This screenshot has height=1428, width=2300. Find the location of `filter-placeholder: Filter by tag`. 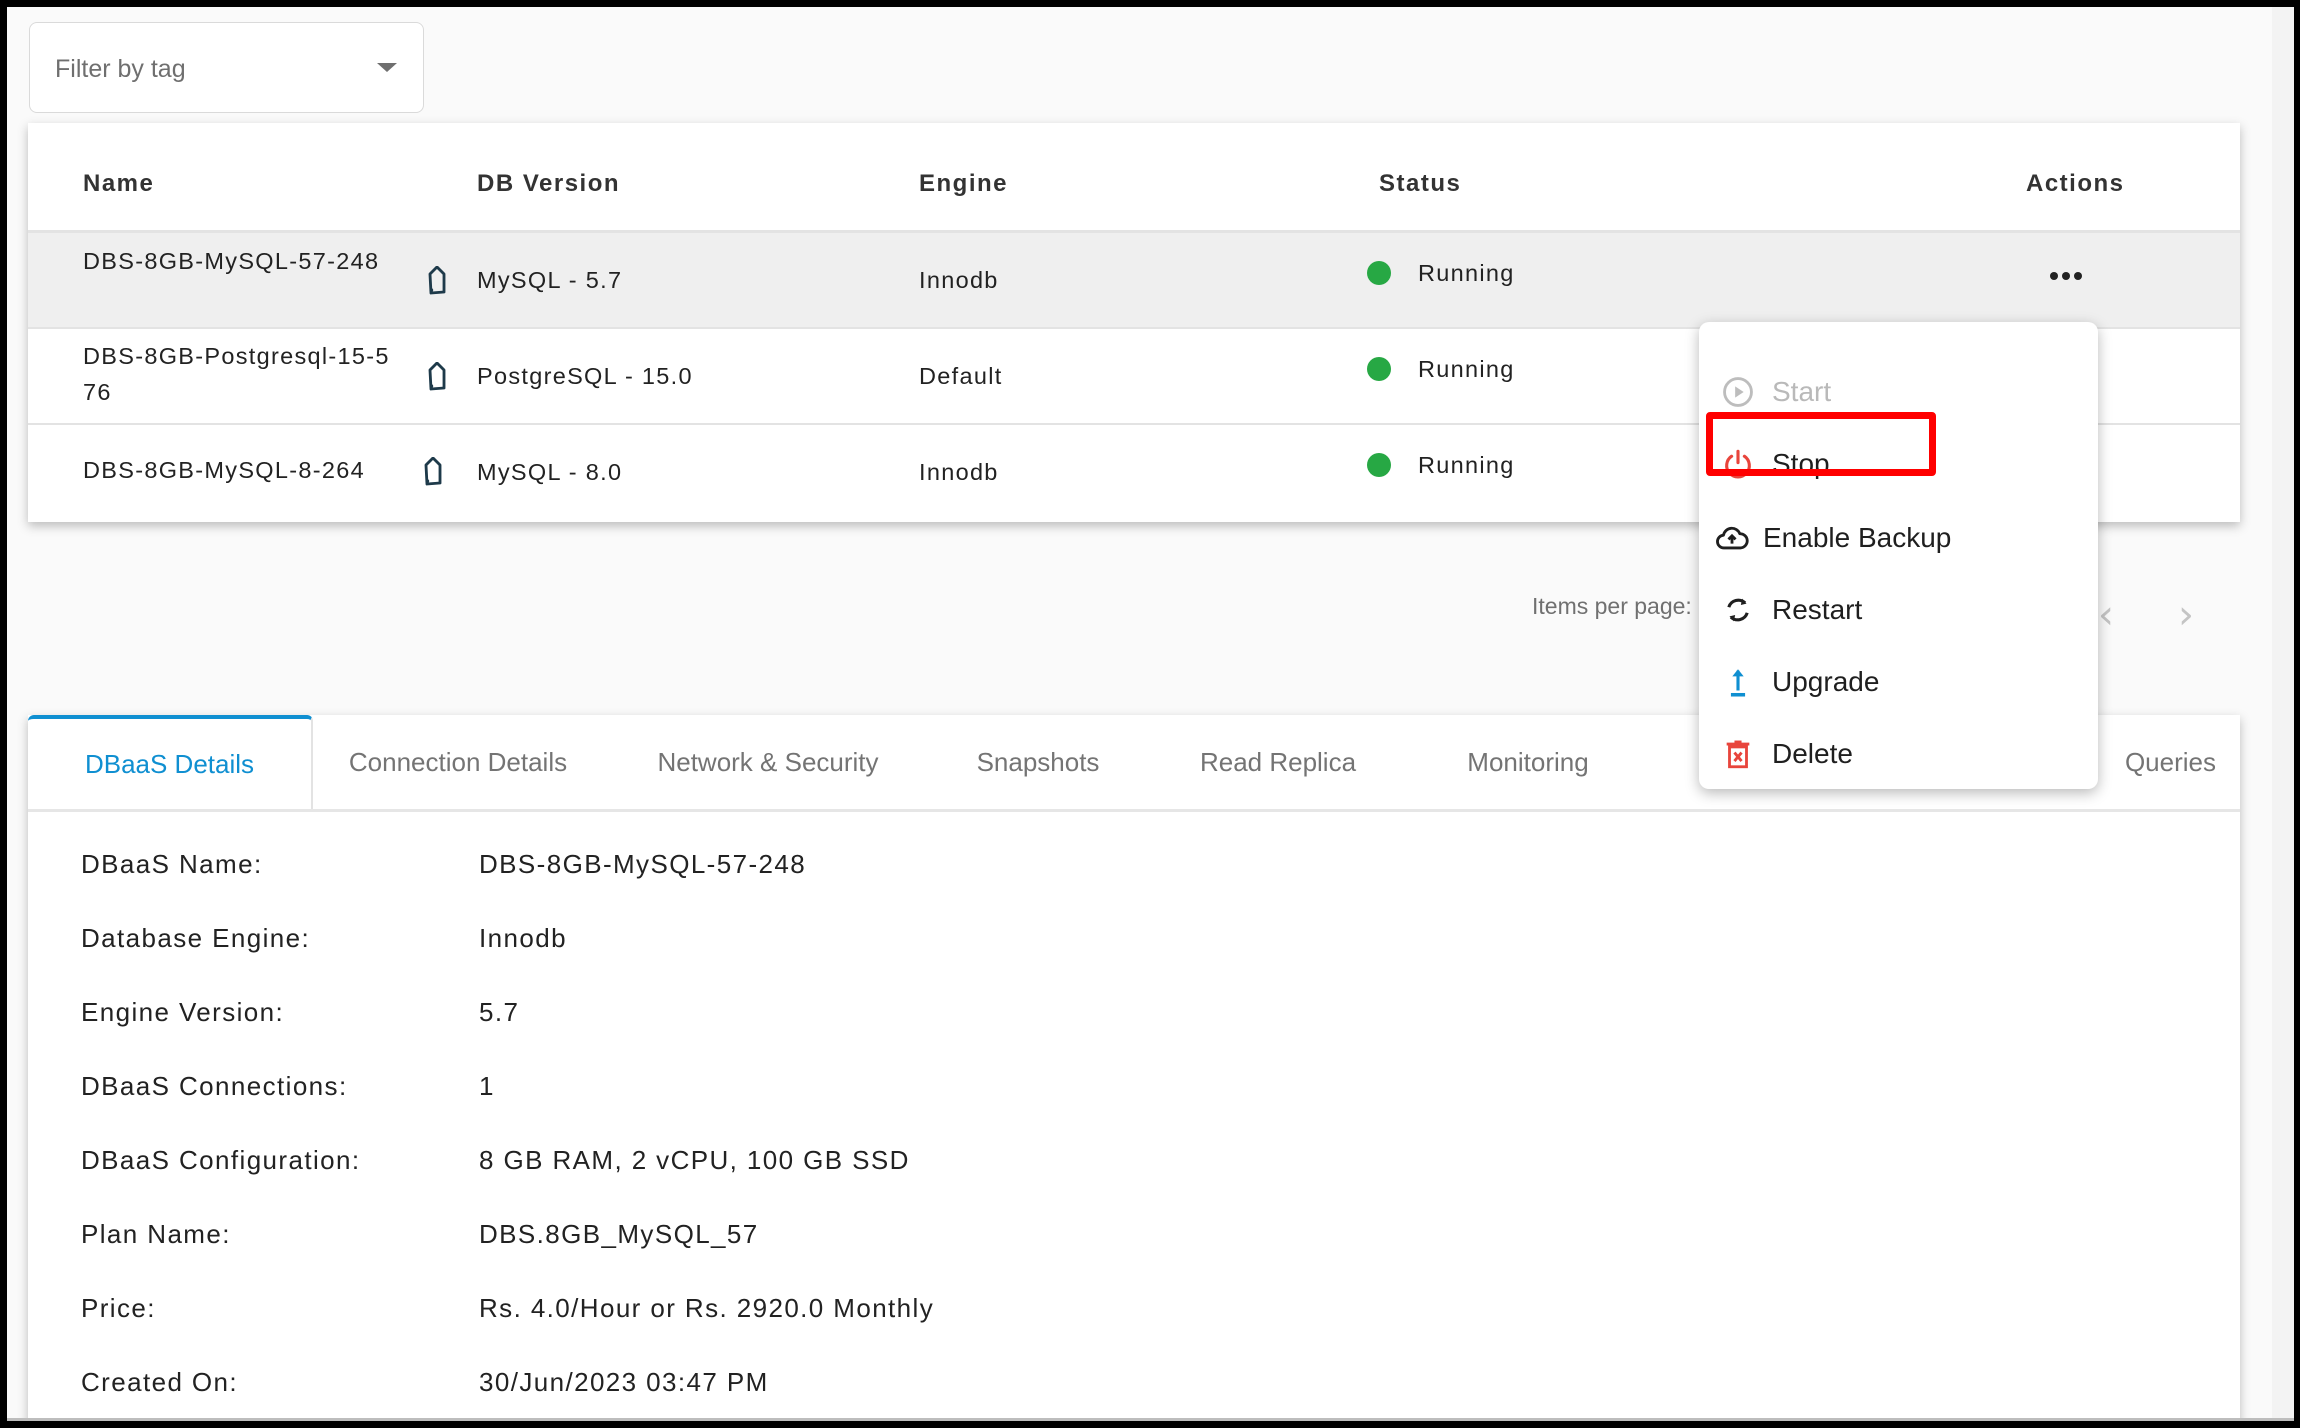

filter-placeholder: Filter by tag is located at coordinates (120, 69).